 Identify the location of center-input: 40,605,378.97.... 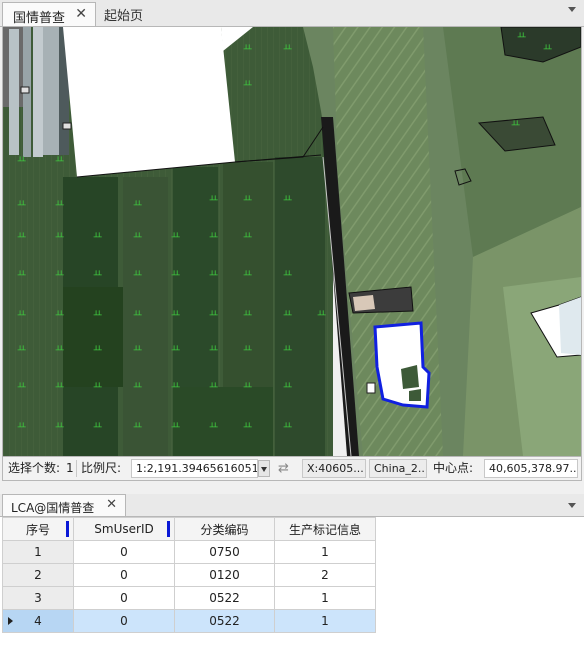
(531, 468).